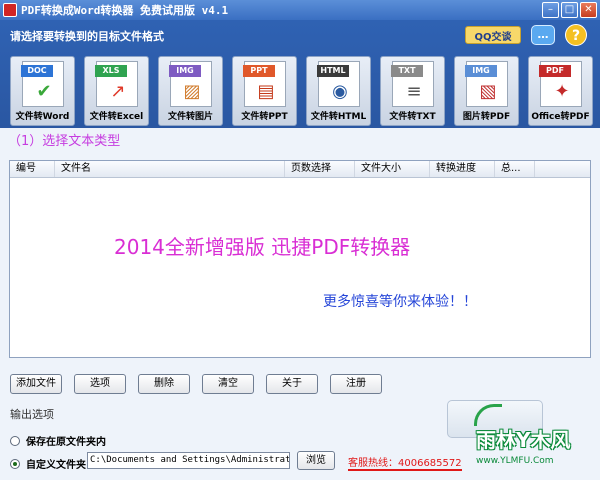 Image resolution: width=600 pixels, height=480 pixels. I want to click on format-glyph-icon: ✦, so click(562, 91).